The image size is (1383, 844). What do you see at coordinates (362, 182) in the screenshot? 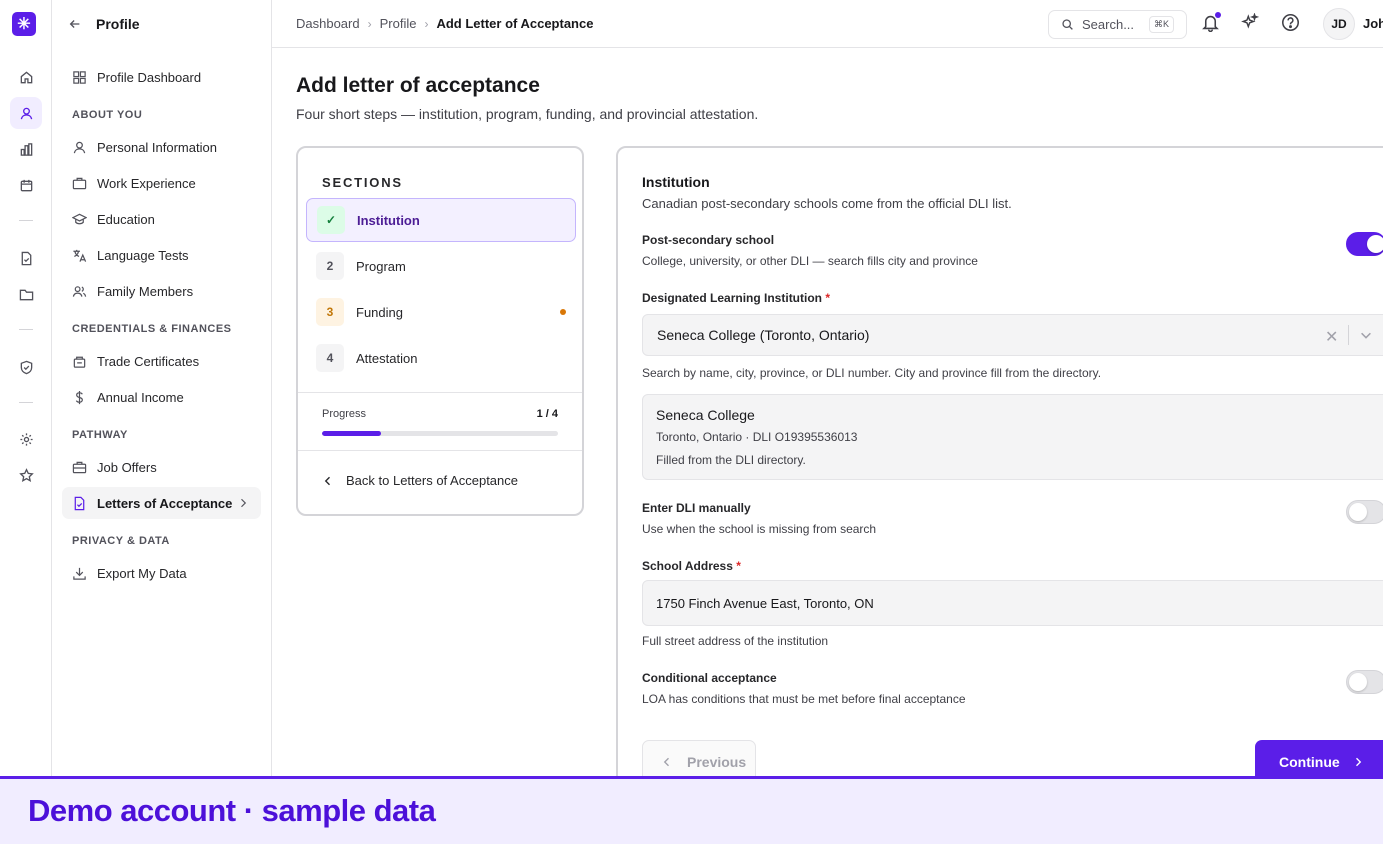
I see `sections-heading: SECTIONS` at bounding box center [362, 182].